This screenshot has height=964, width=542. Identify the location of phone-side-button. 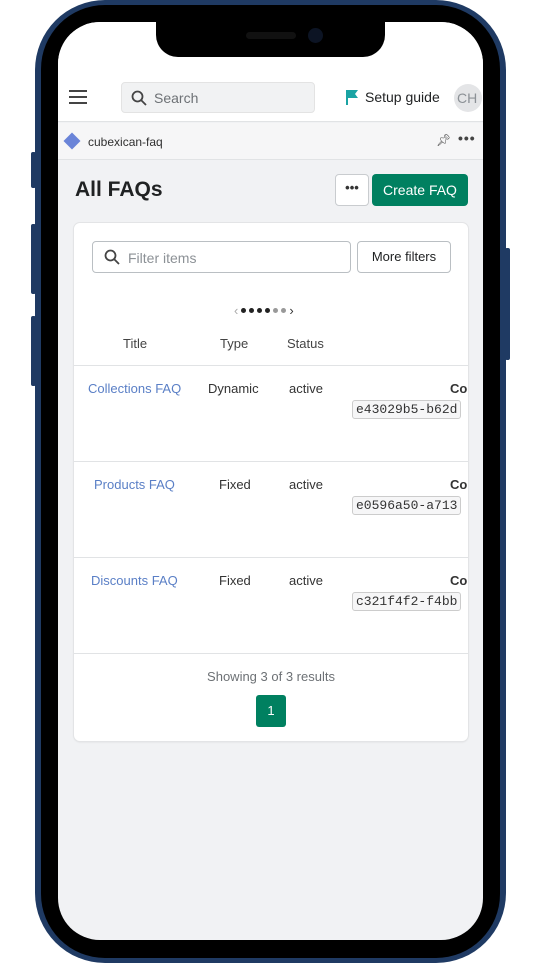
(33, 170).